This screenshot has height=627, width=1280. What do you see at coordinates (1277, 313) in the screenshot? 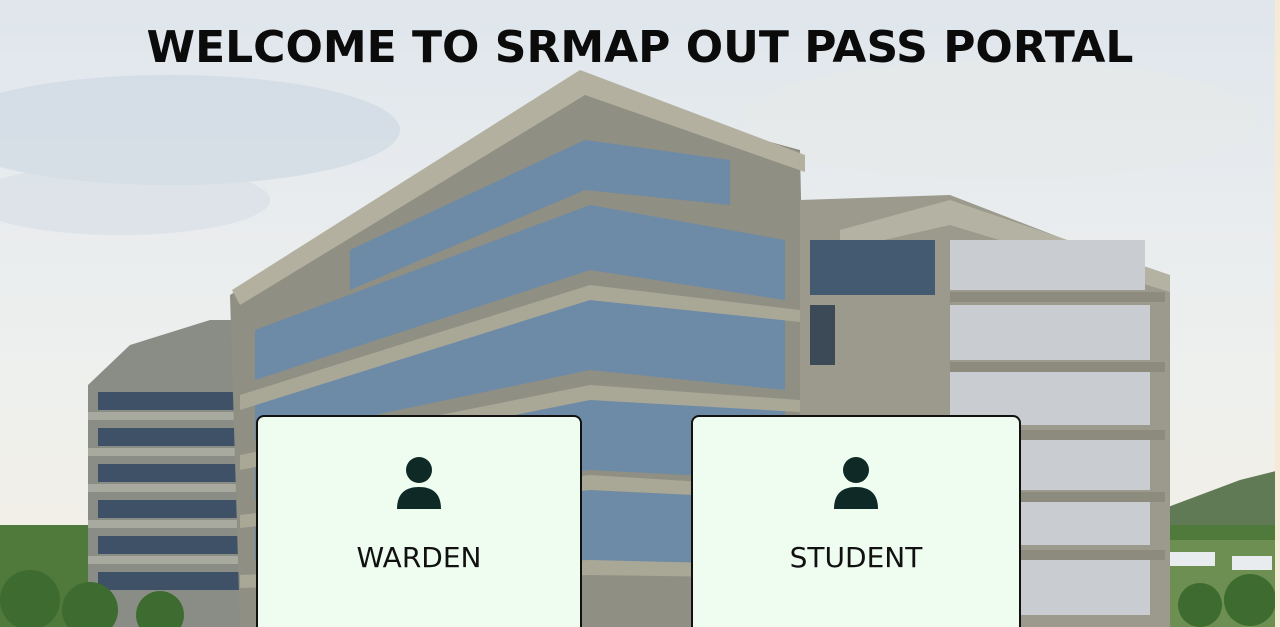
I see `right-edge-strip` at bounding box center [1277, 313].